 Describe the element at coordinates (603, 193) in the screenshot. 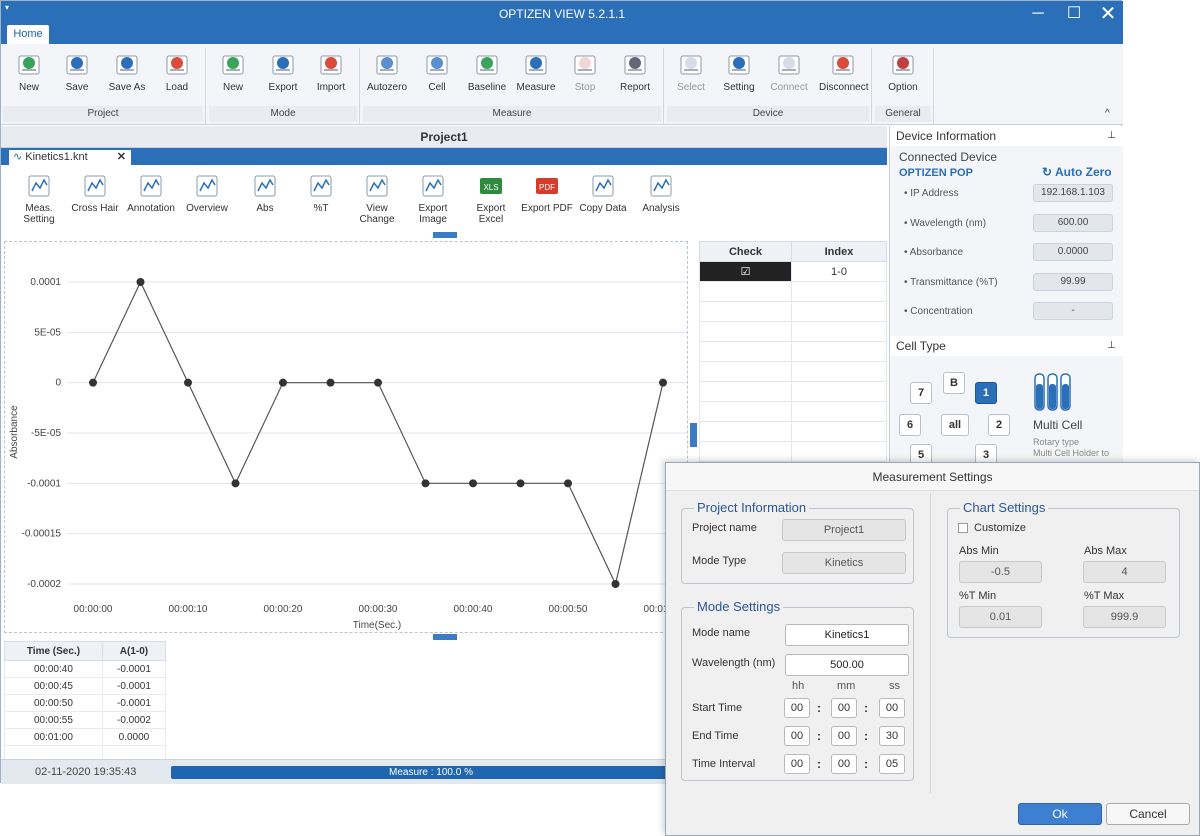

I see `toolbar-copy-data-button: Copy Data` at that location.